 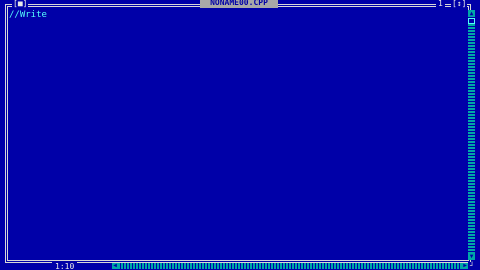 I want to click on zoom-box-icon: [↕], so click(x=459, y=4).